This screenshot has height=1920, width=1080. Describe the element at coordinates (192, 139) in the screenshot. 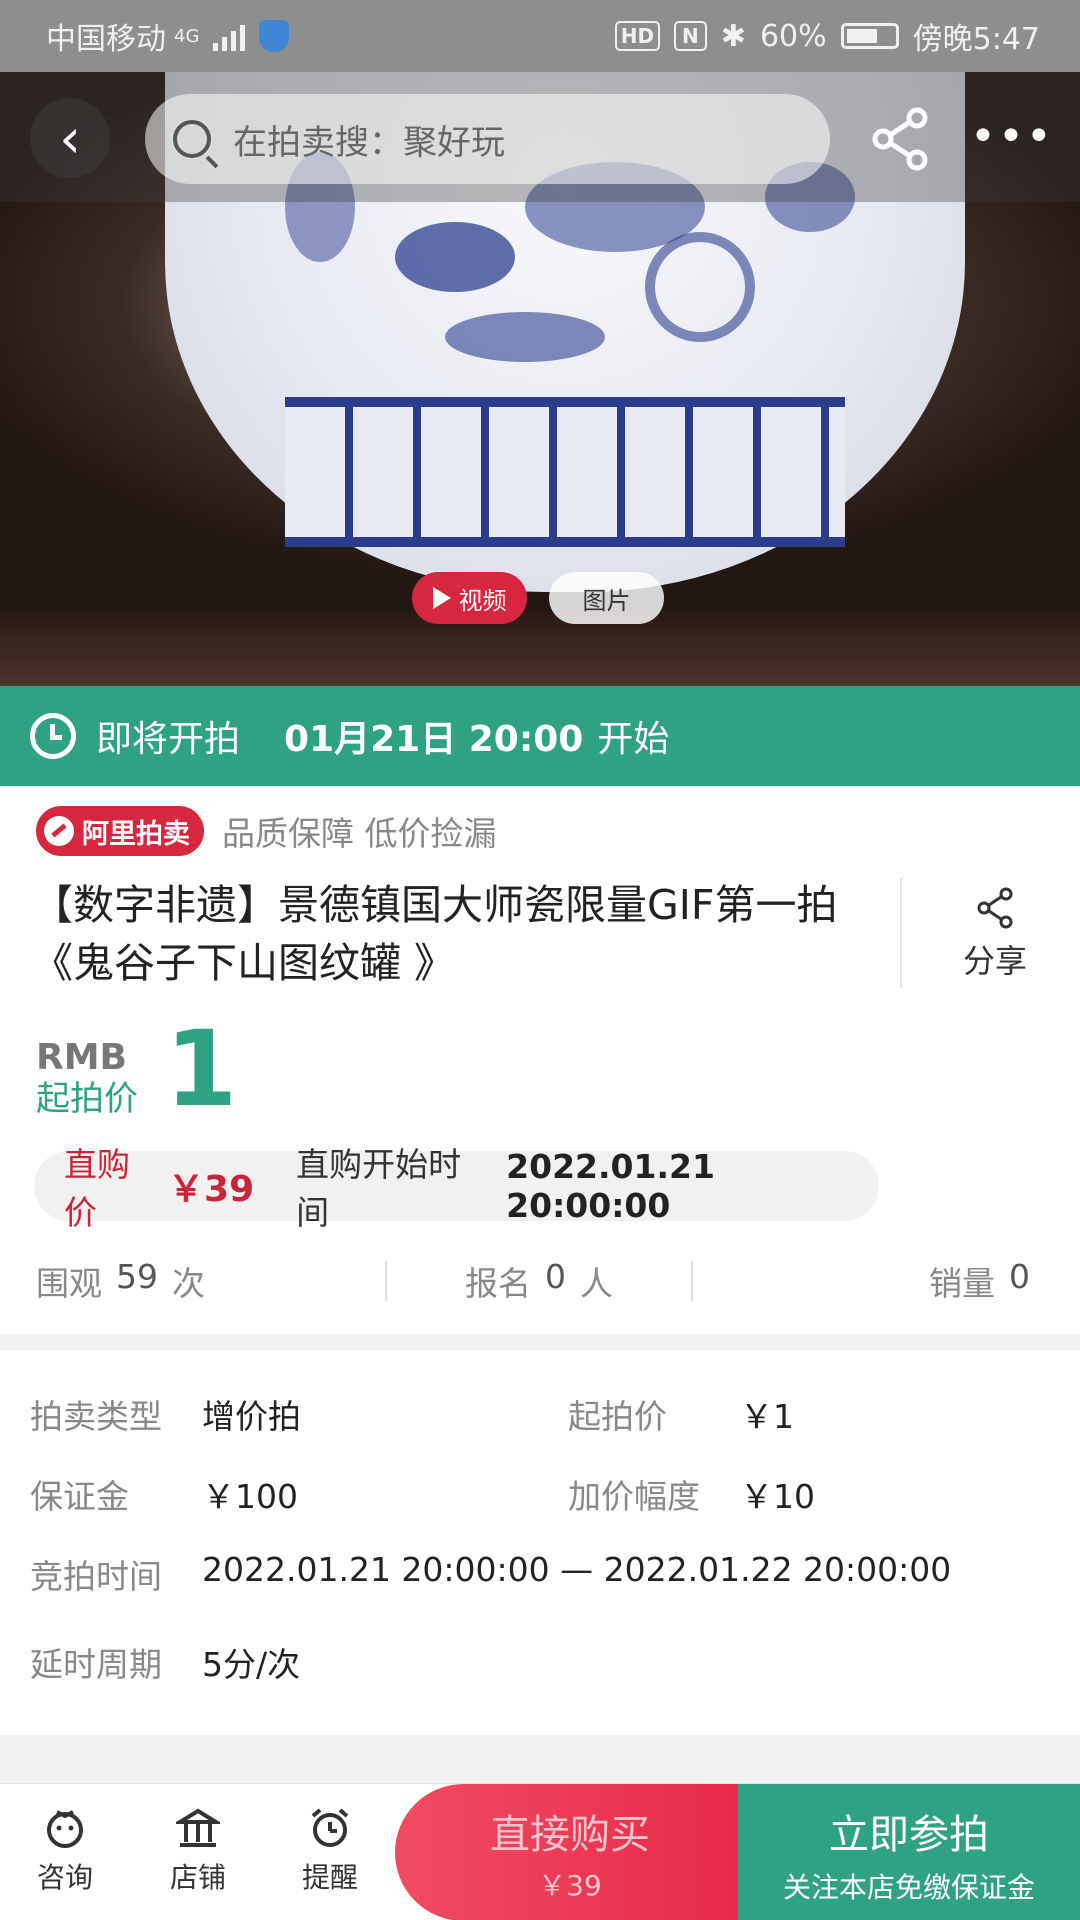

I see `search-icon` at that location.